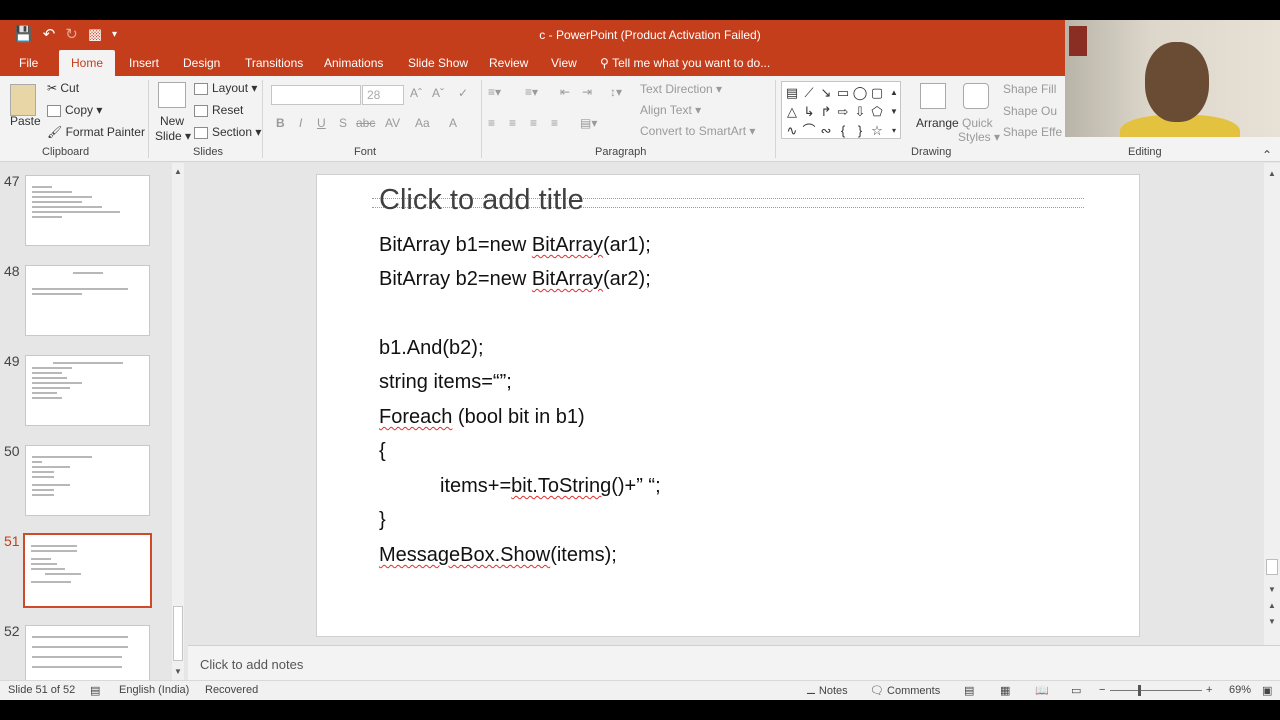 Image resolution: width=1280 pixels, height=720 pixels. I want to click on numbering-icon: ≡▾, so click(531, 92).